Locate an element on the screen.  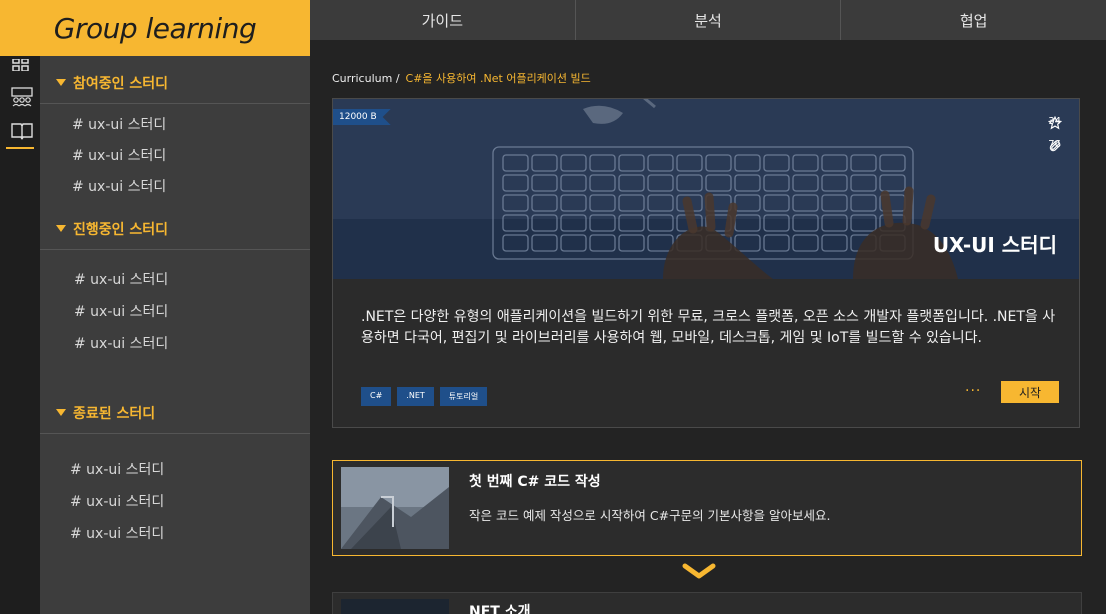
tab-analysis: 분석 is located at coordinates (709, 20).